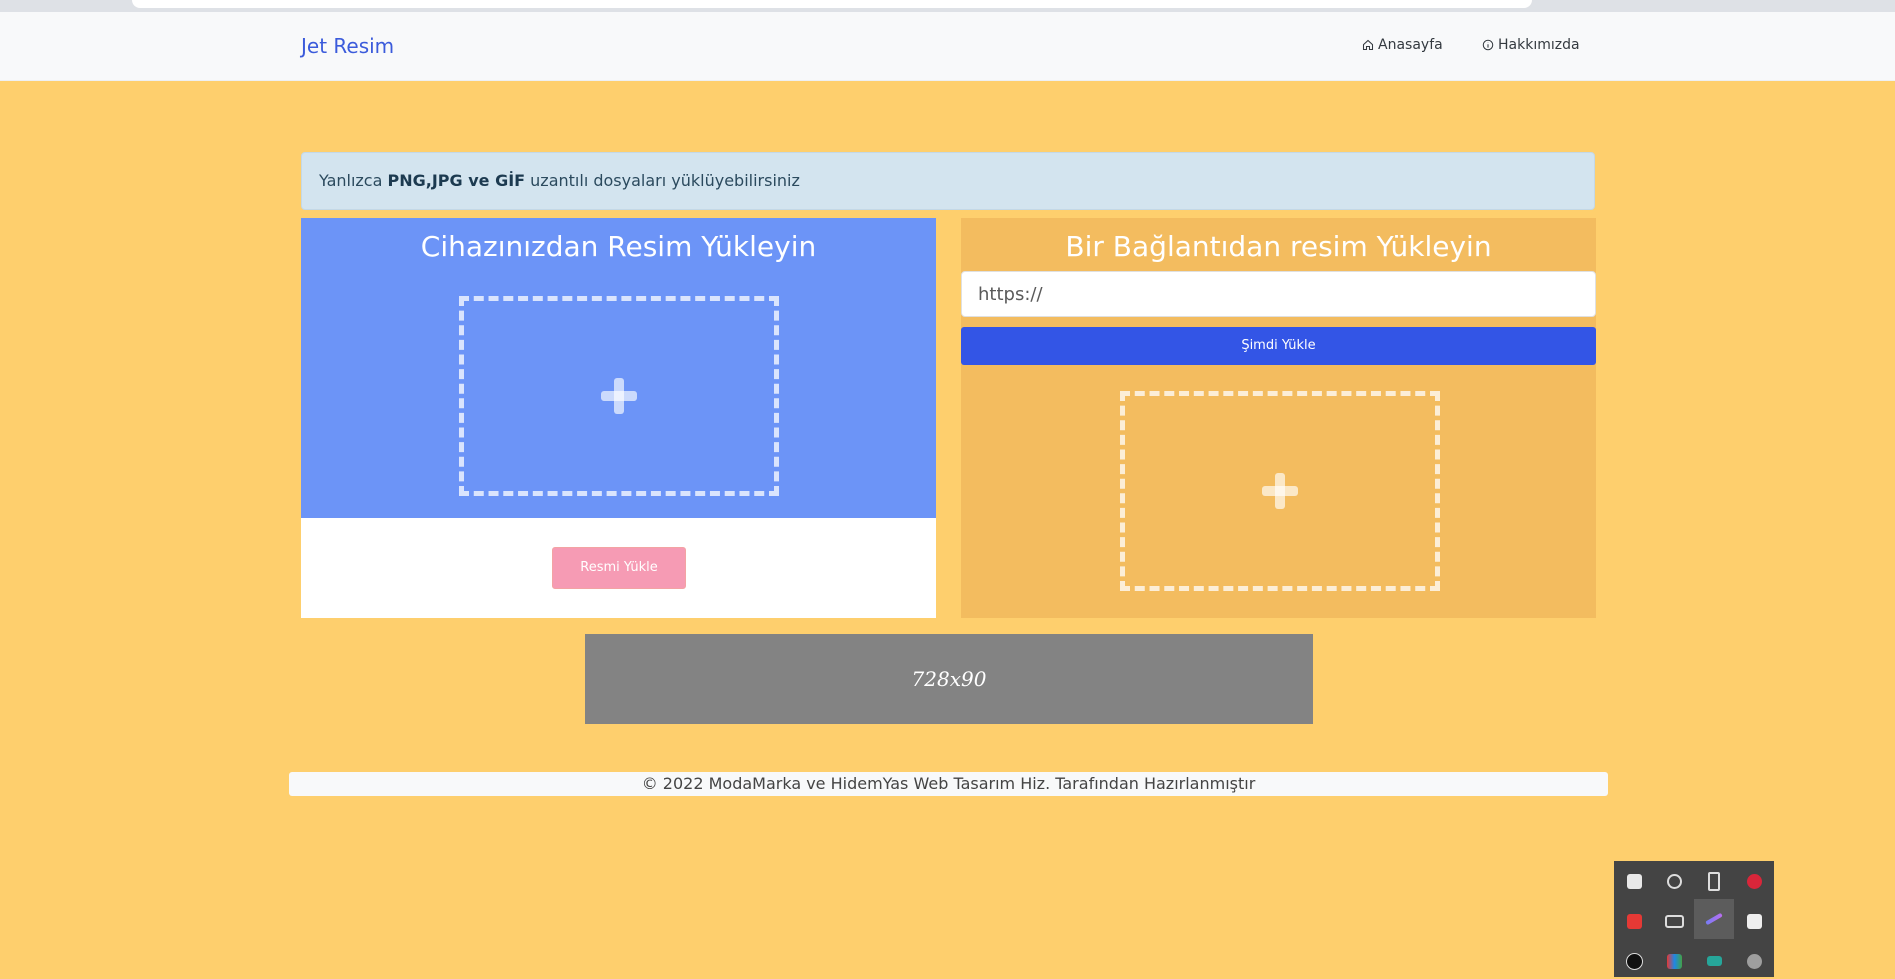 This screenshot has width=1895, height=979. Describe the element at coordinates (1714, 919) in the screenshot. I see `feather-icon` at that location.